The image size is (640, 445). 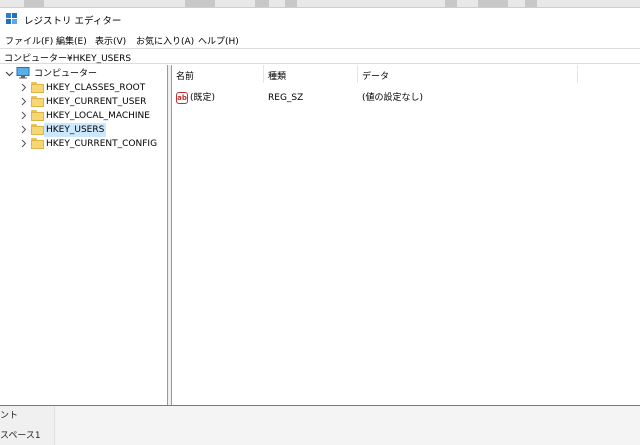 I want to click on list-header: 名前 種類 データ, so click(x=406, y=74).